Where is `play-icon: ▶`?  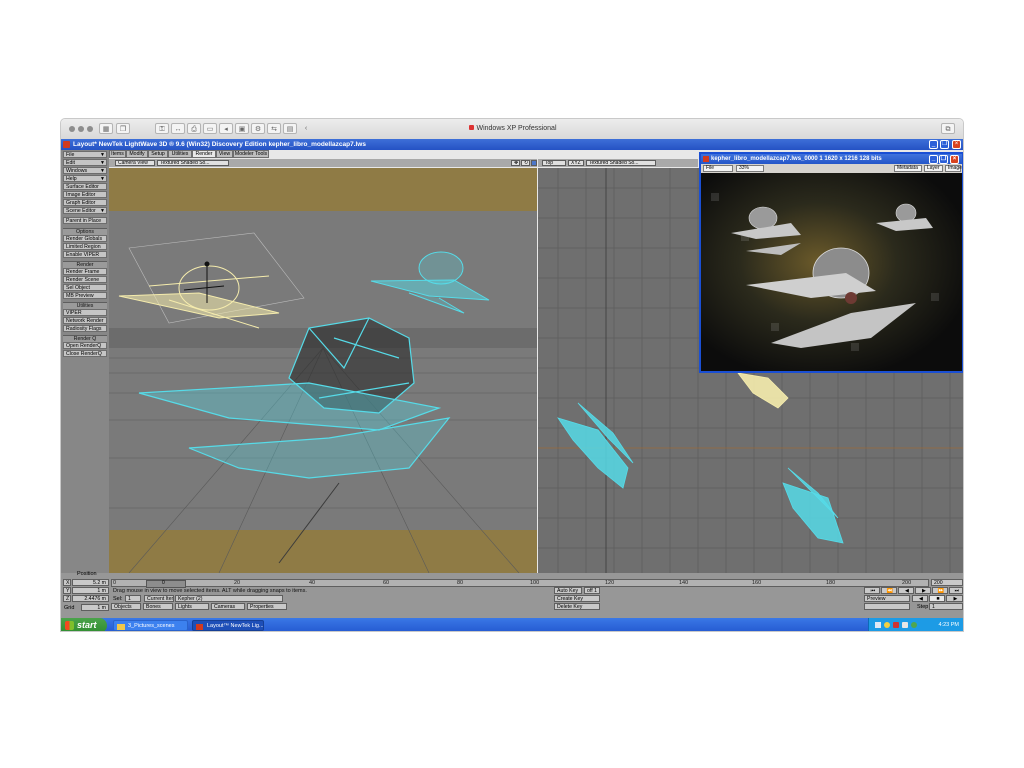
play-icon: ▶ is located at coordinates (954, 598).